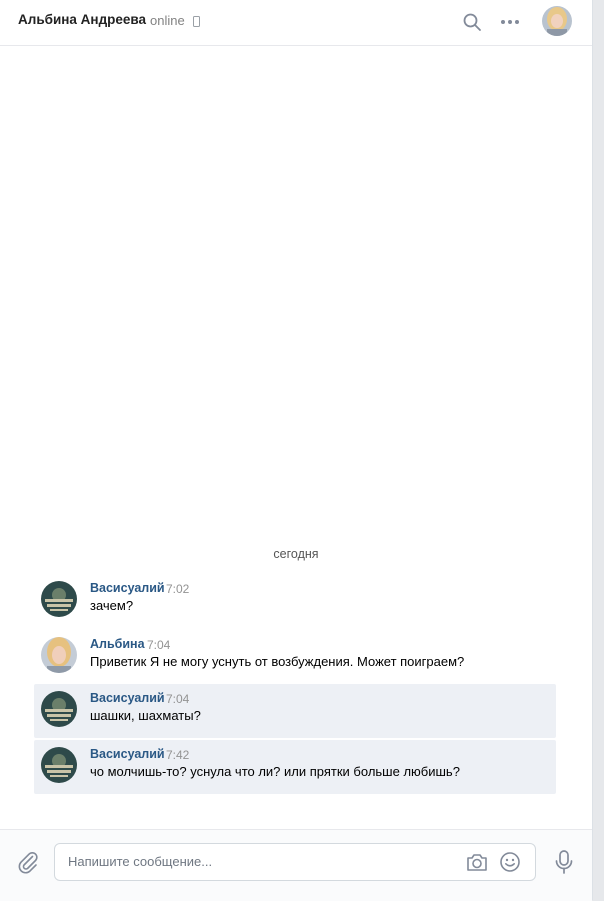 Image resolution: width=604 pixels, height=901 pixels. I want to click on message-input, so click(258, 861).